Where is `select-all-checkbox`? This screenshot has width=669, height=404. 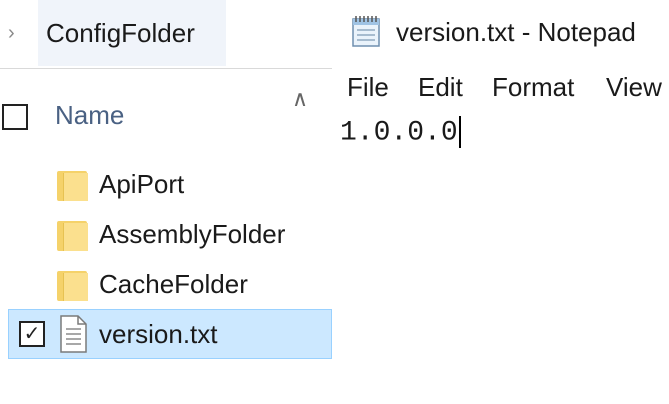 select-all-checkbox is located at coordinates (15, 117).